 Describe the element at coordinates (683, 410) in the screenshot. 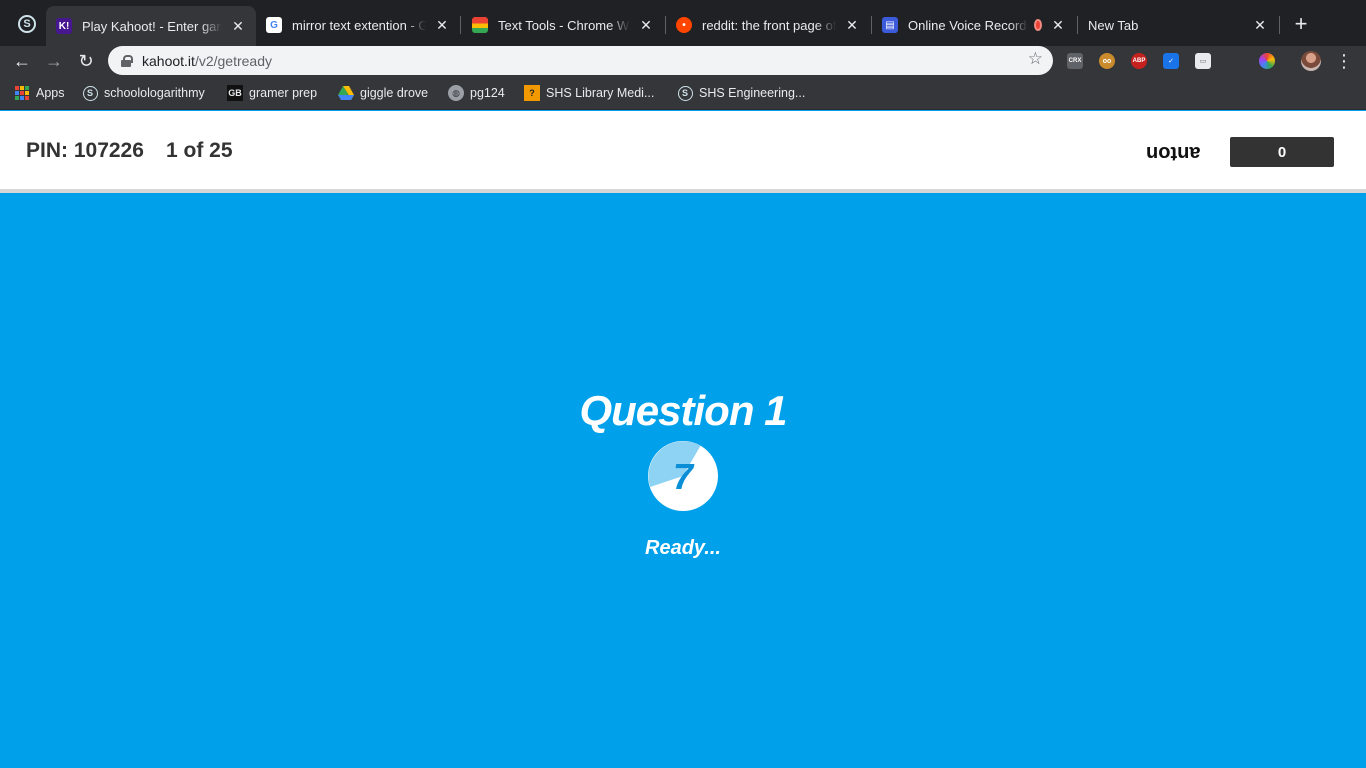

I see `question-title: Question 1` at that location.